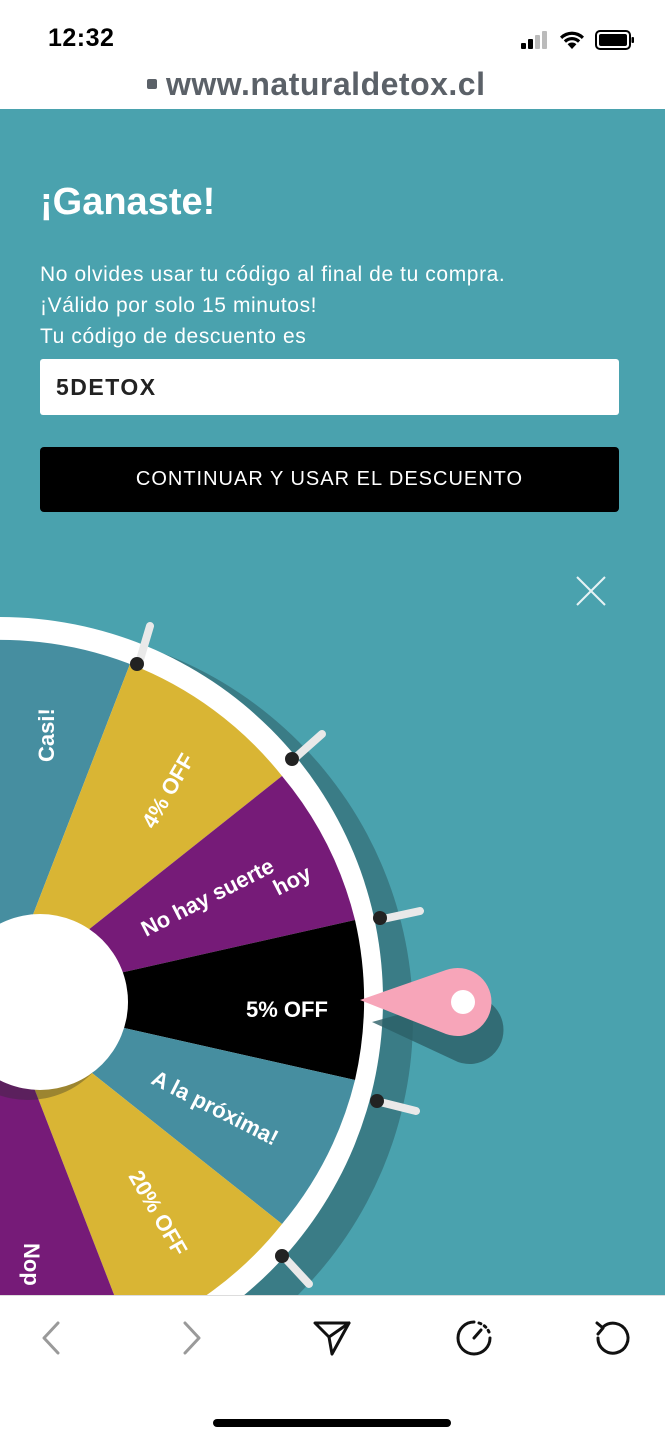 The image size is (665, 1440). Describe the element at coordinates (614, 40) in the screenshot. I see `battery-icon` at that location.